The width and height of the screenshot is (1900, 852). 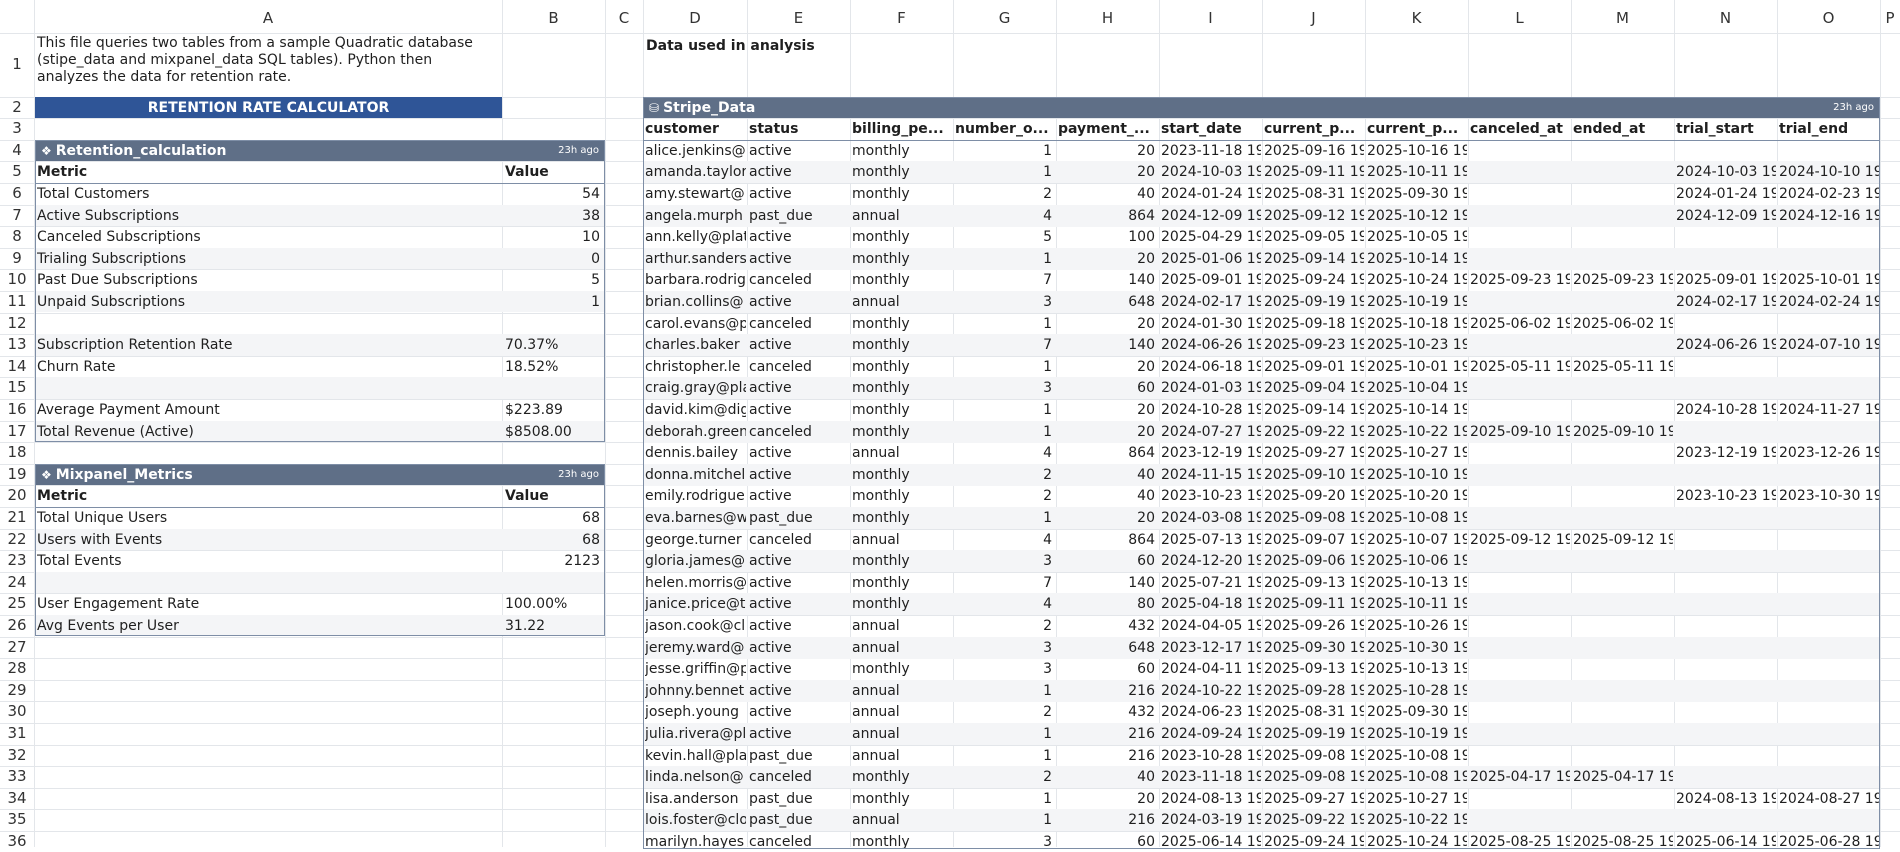 What do you see at coordinates (17, 410) in the screenshot?
I see `row-header-16: 16` at bounding box center [17, 410].